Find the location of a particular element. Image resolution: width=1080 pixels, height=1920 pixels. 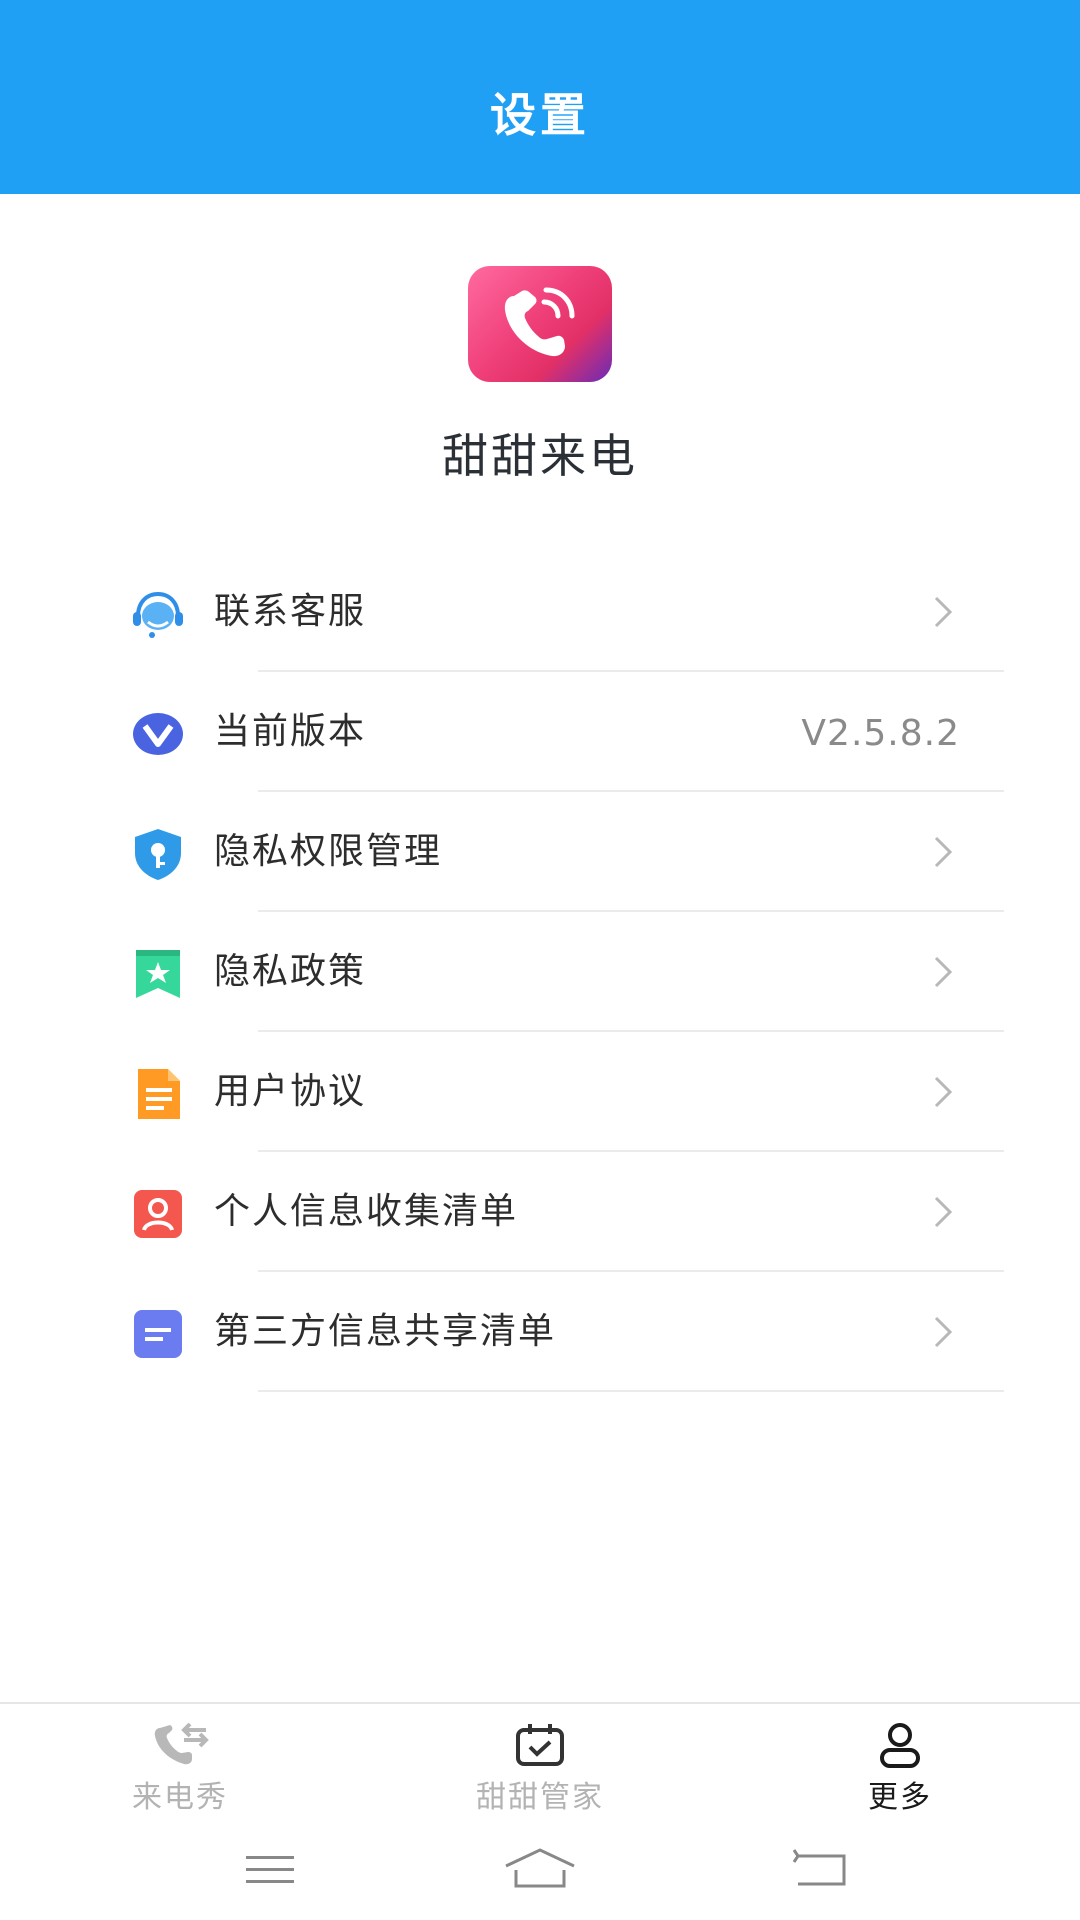

share-list-icon is located at coordinates (158, 1334).